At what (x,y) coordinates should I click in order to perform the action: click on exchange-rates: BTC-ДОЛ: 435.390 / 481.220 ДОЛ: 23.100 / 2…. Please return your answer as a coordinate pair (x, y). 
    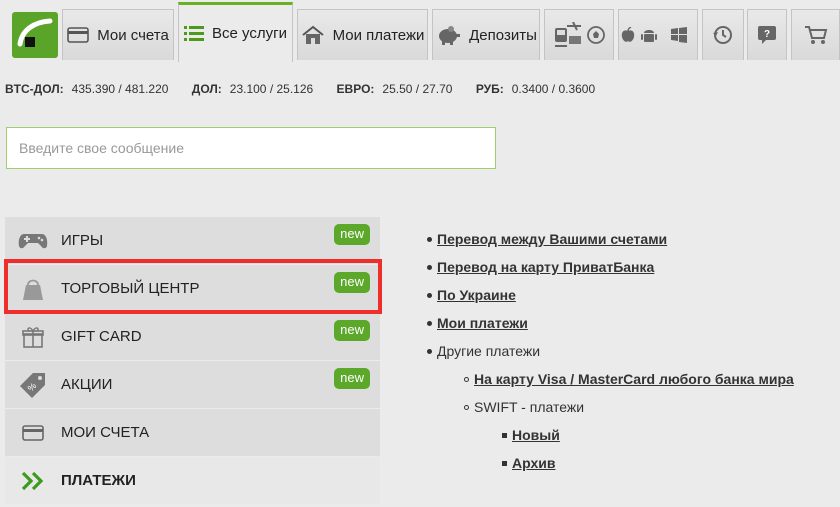
    Looking at the image, I should click on (310, 89).